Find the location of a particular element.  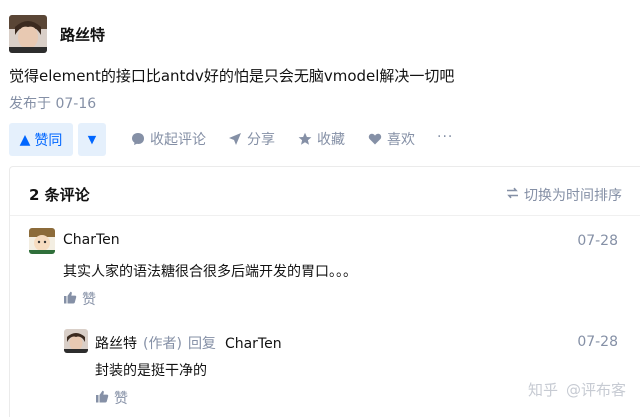

answer-content: 觉得element的接口比antdv好的怕是只会无脑vmodel解决一切吧 is located at coordinates (232, 76).